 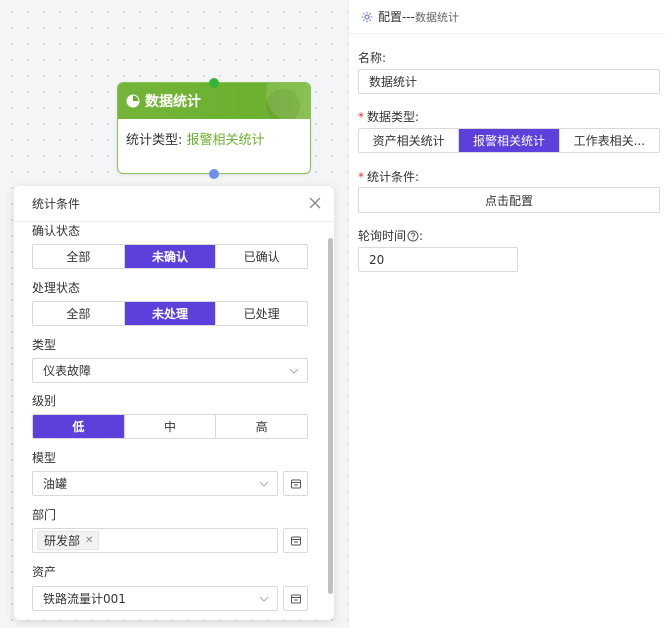 I want to click on asset-label: 资产, so click(x=44, y=572).